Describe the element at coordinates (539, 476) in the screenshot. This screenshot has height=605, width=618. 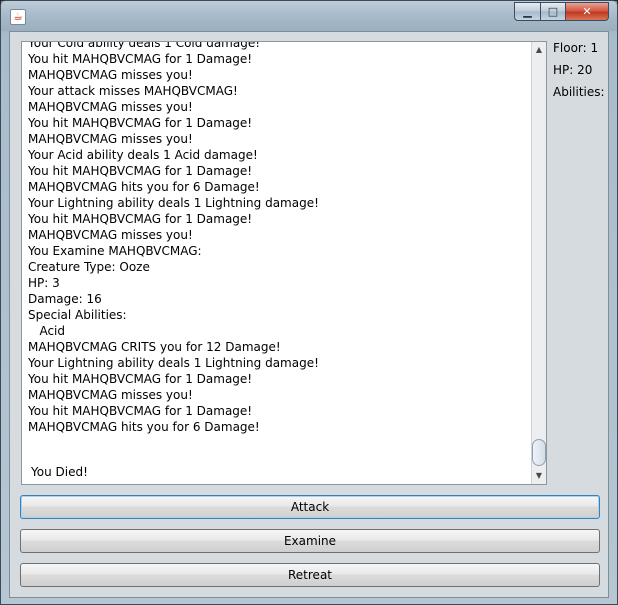
I see `scroll-down-icon: ▼` at that location.